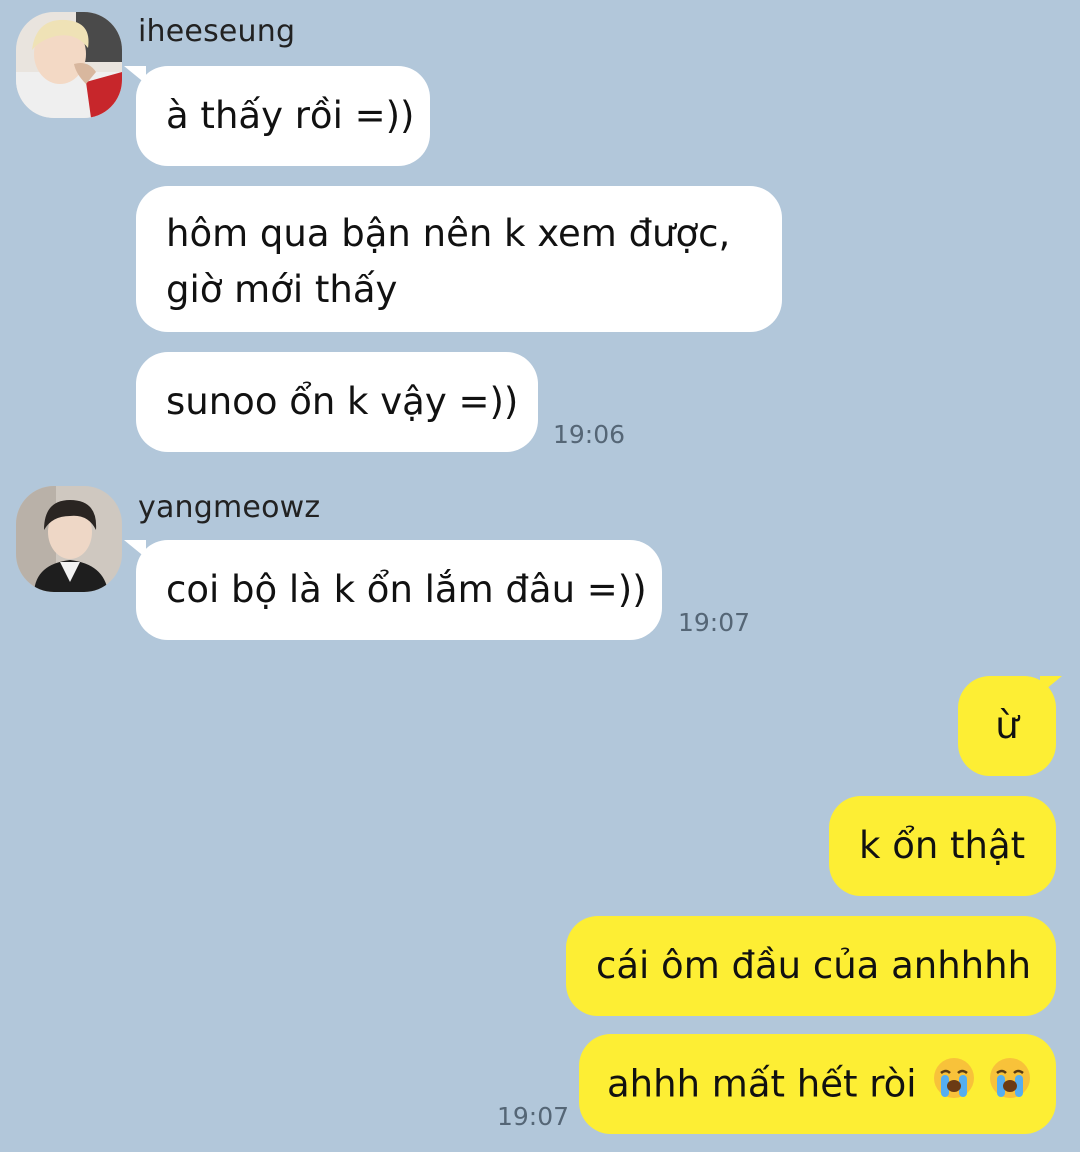 Image resolution: width=1080 pixels, height=1152 pixels. Describe the element at coordinates (459, 259) in the screenshot. I see `message-bubble-incoming: hôm qua bận nên k xem được, giờ mới thấy` at that location.